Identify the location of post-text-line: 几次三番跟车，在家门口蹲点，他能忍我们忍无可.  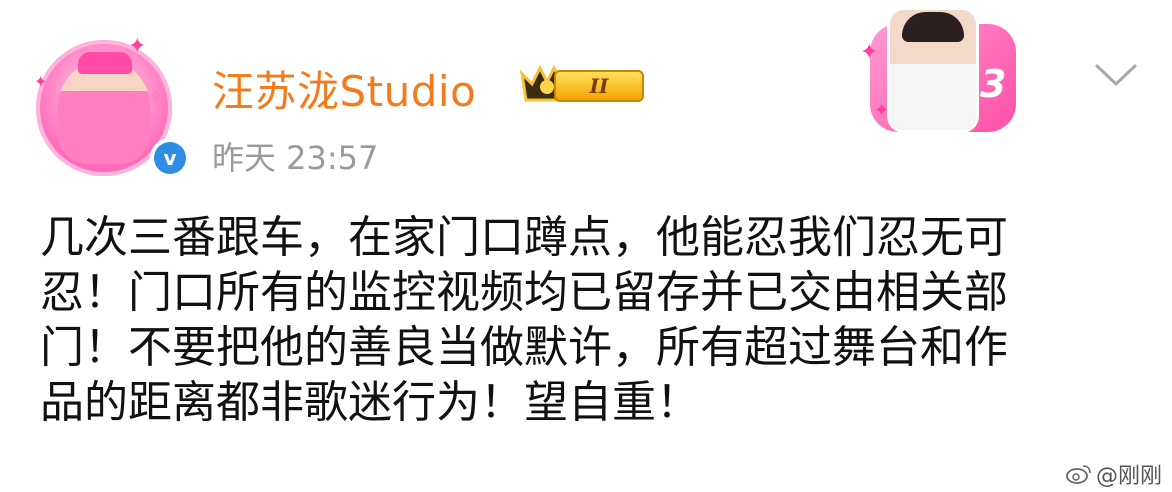
(524, 237).